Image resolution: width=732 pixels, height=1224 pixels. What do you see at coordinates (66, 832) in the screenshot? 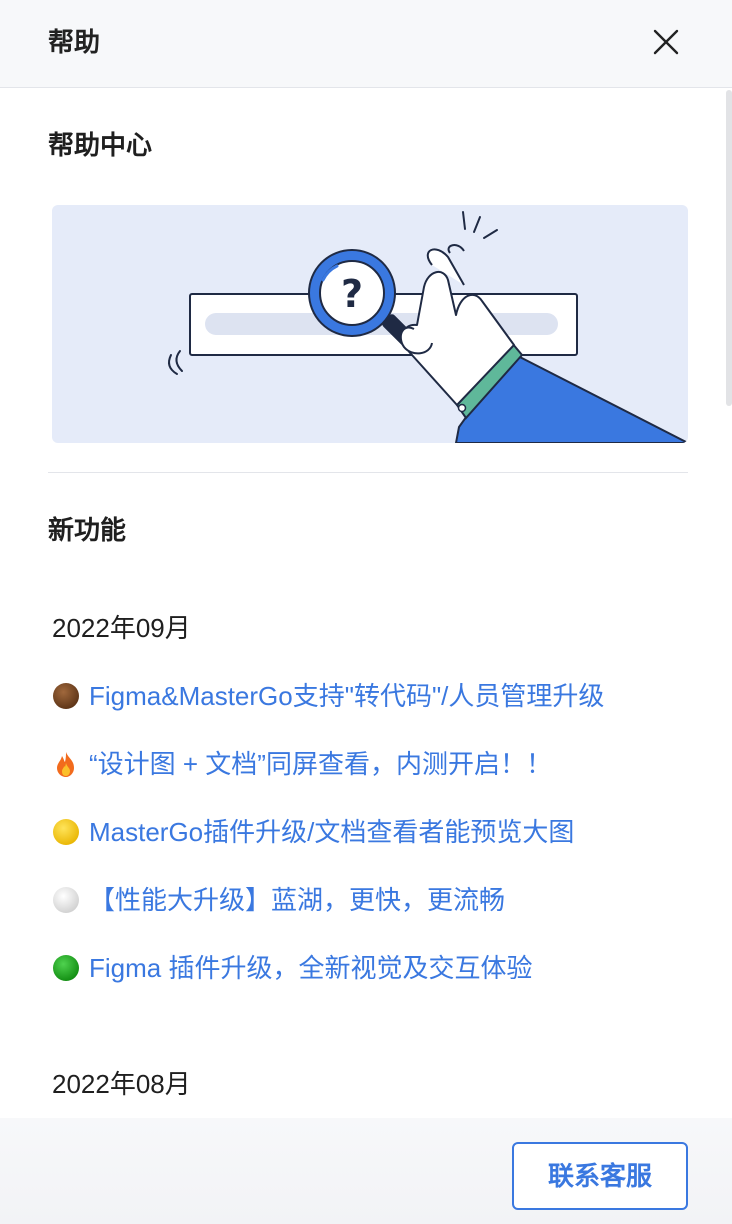
I see `yellow-circle-icon` at bounding box center [66, 832].